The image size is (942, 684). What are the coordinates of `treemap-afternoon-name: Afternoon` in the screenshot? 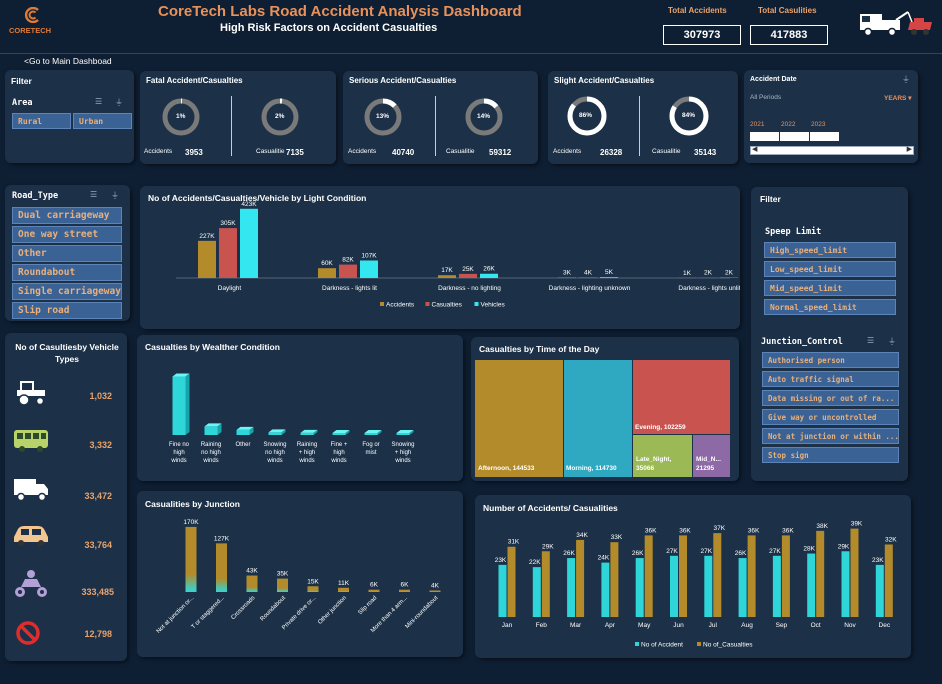 It's located at (494, 468).